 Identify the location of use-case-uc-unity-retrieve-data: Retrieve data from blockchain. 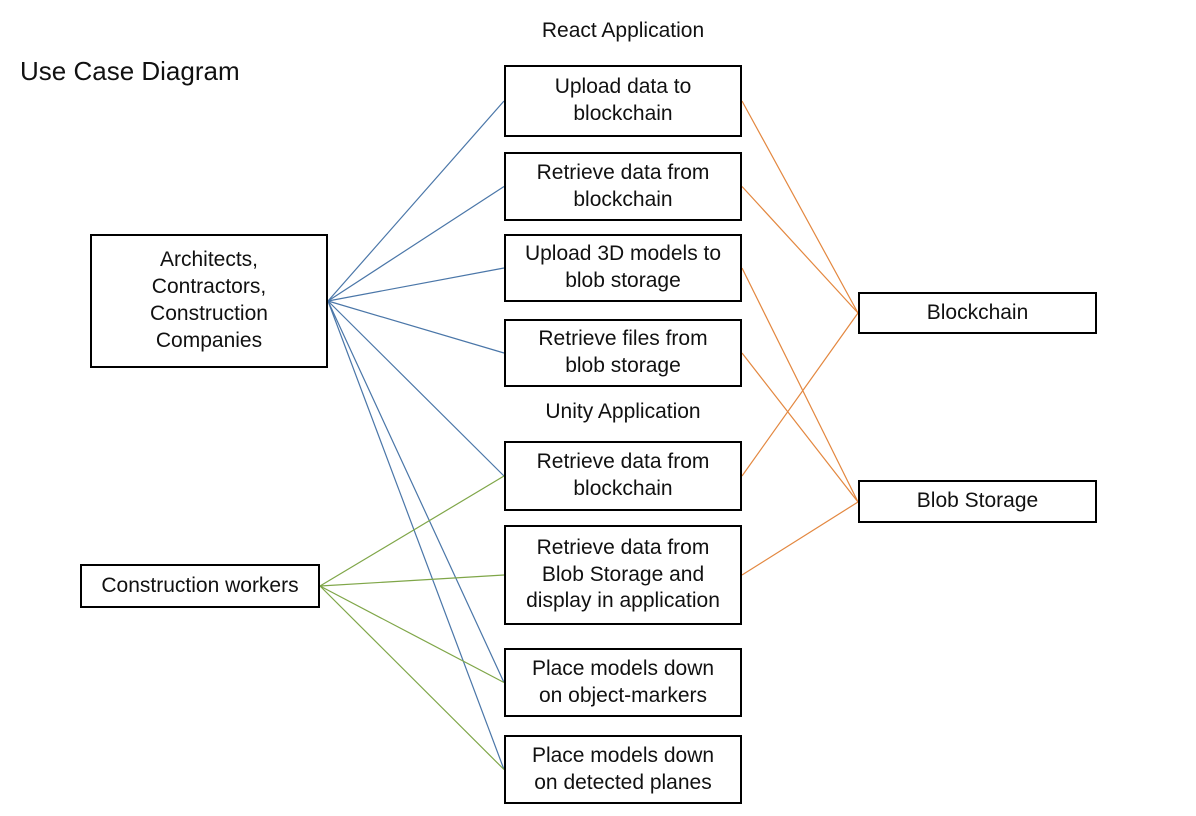
(623, 476).